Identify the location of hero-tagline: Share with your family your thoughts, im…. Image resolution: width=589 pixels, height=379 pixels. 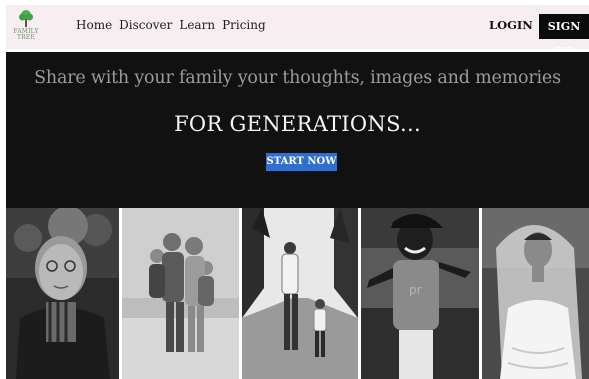
(297, 78).